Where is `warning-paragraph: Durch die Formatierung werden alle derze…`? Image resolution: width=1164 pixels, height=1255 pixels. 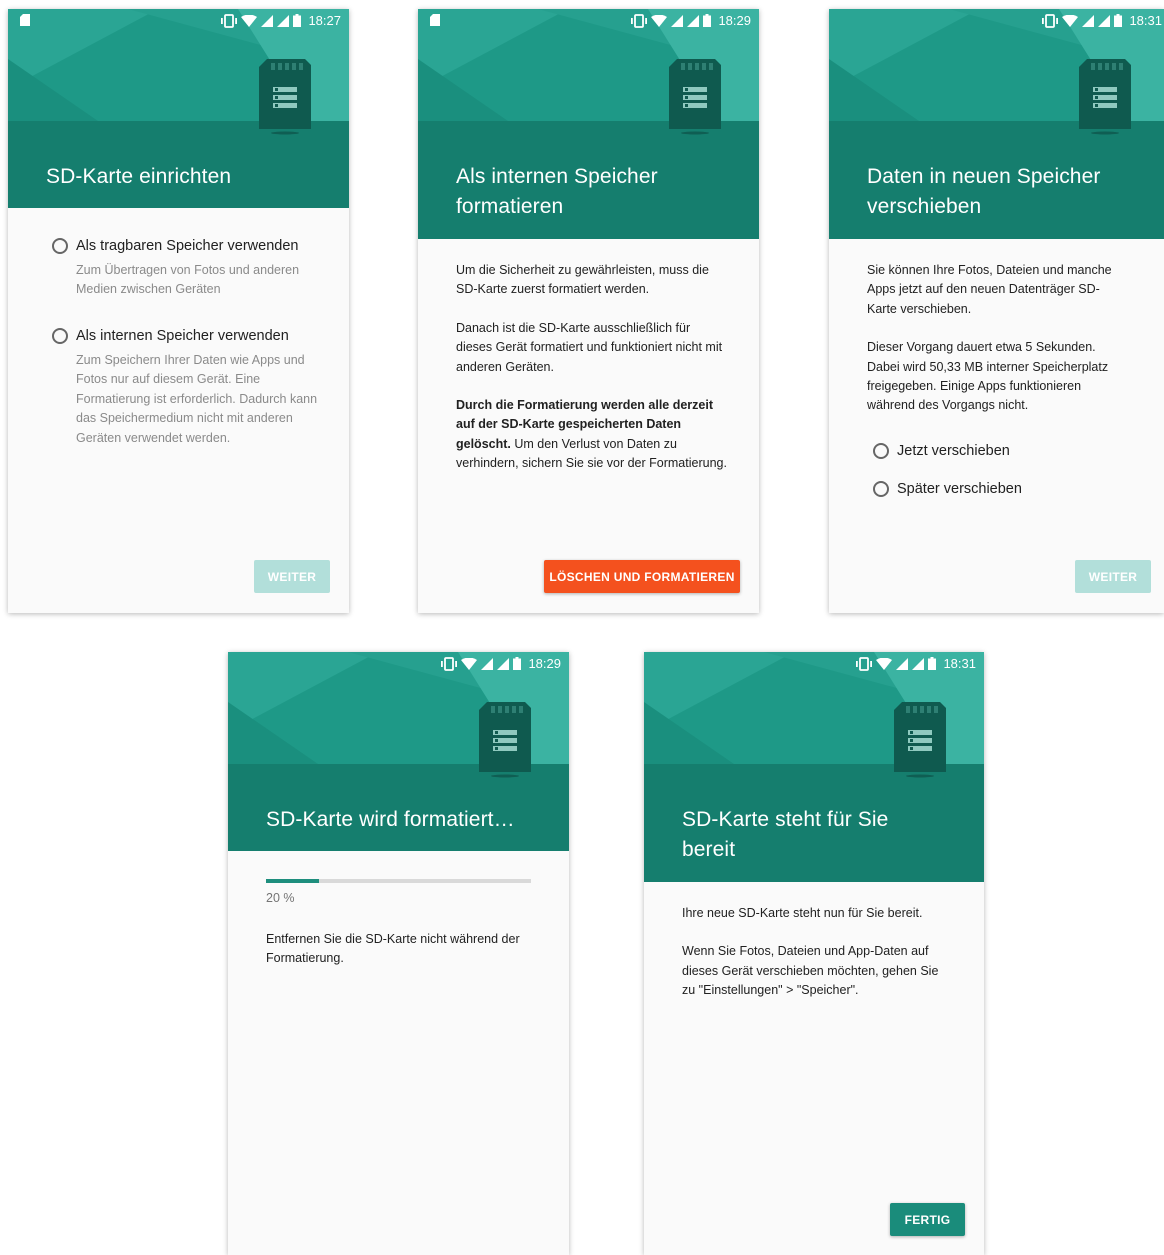
warning-paragraph: Durch die Formatierung werden alle derze… is located at coordinates (592, 435).